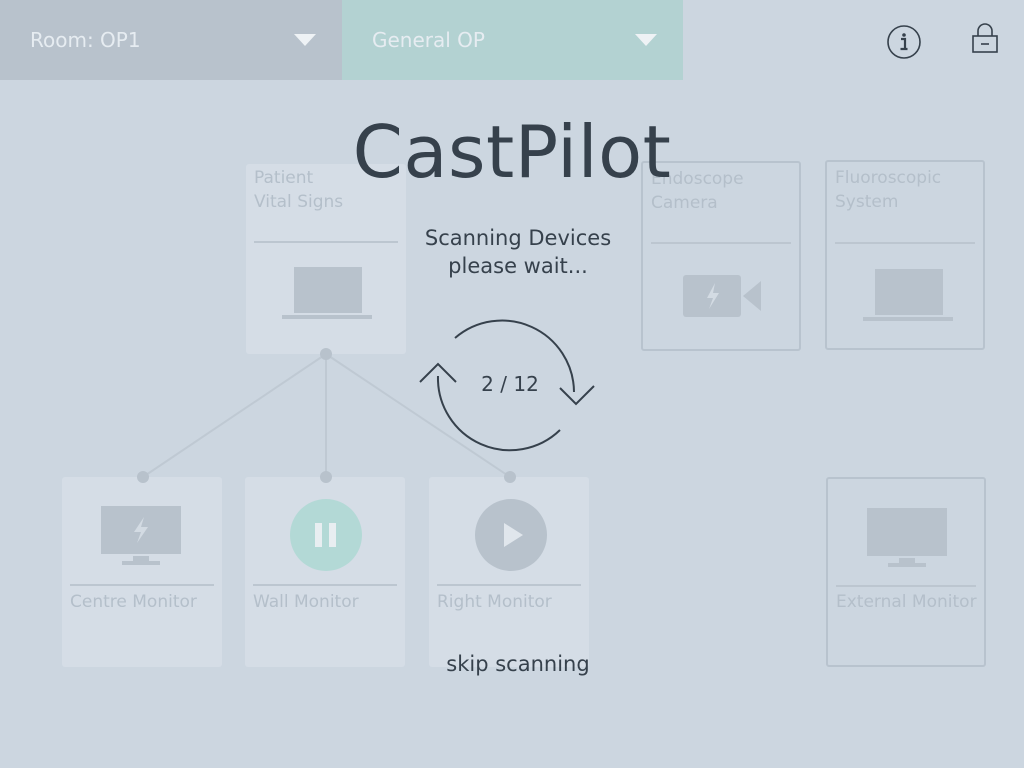 The image size is (1024, 768). I want to click on device-label: Right Monitor, so click(494, 602).